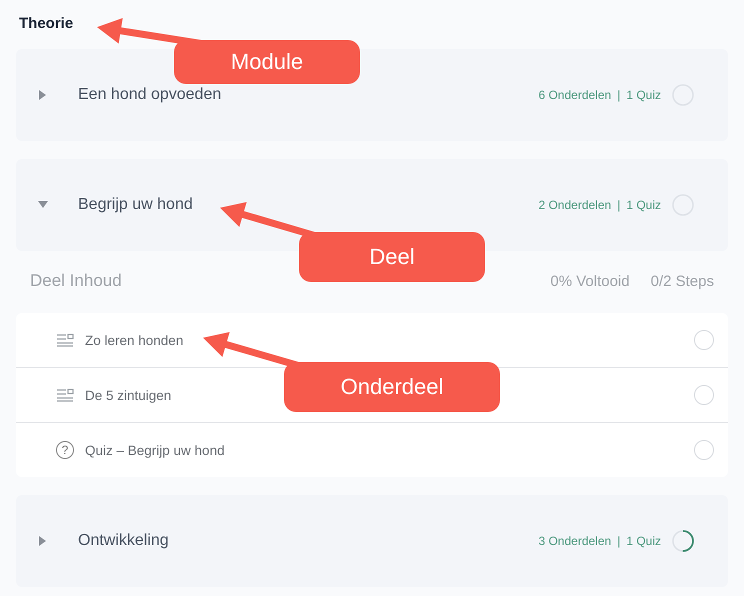 This screenshot has width=744, height=596. Describe the element at coordinates (124, 541) in the screenshot. I see `module-title: Ontwikkeling` at that location.